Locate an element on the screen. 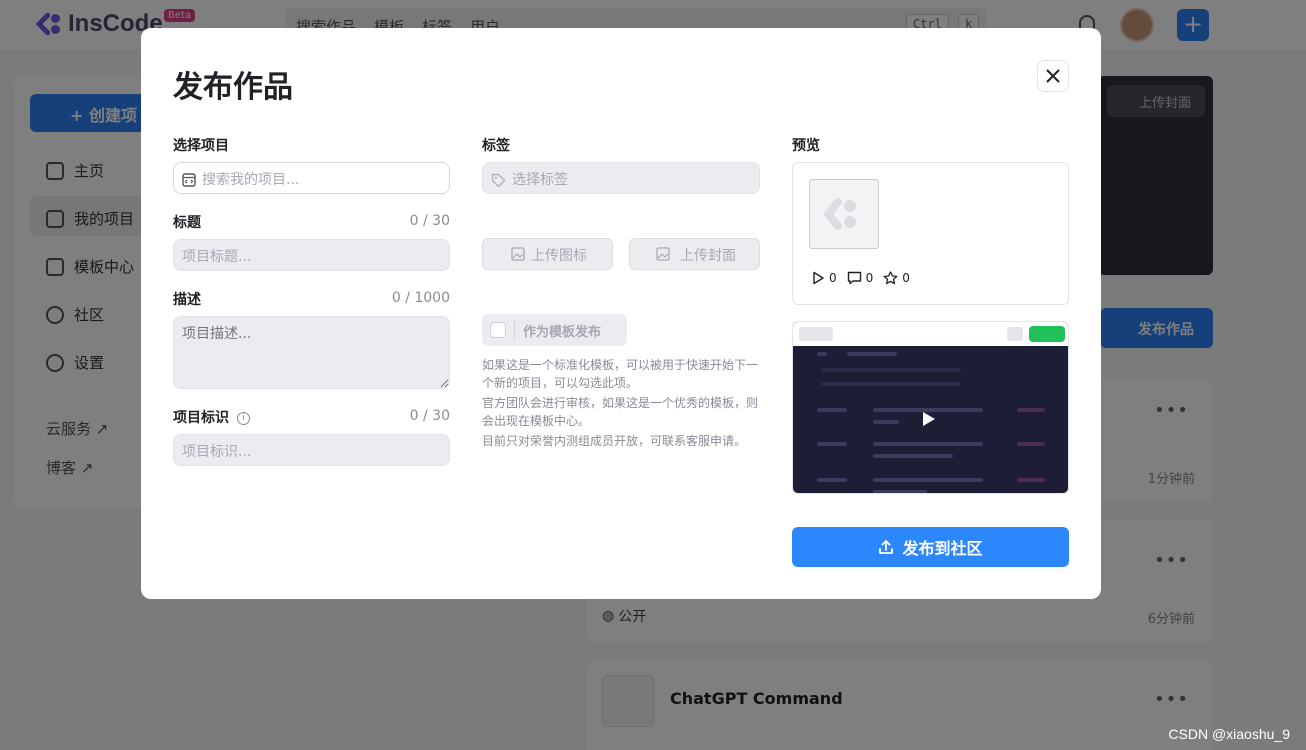 Image resolution: width=1306 pixels, height=750 pixels. star-count: 0 is located at coordinates (906, 278).